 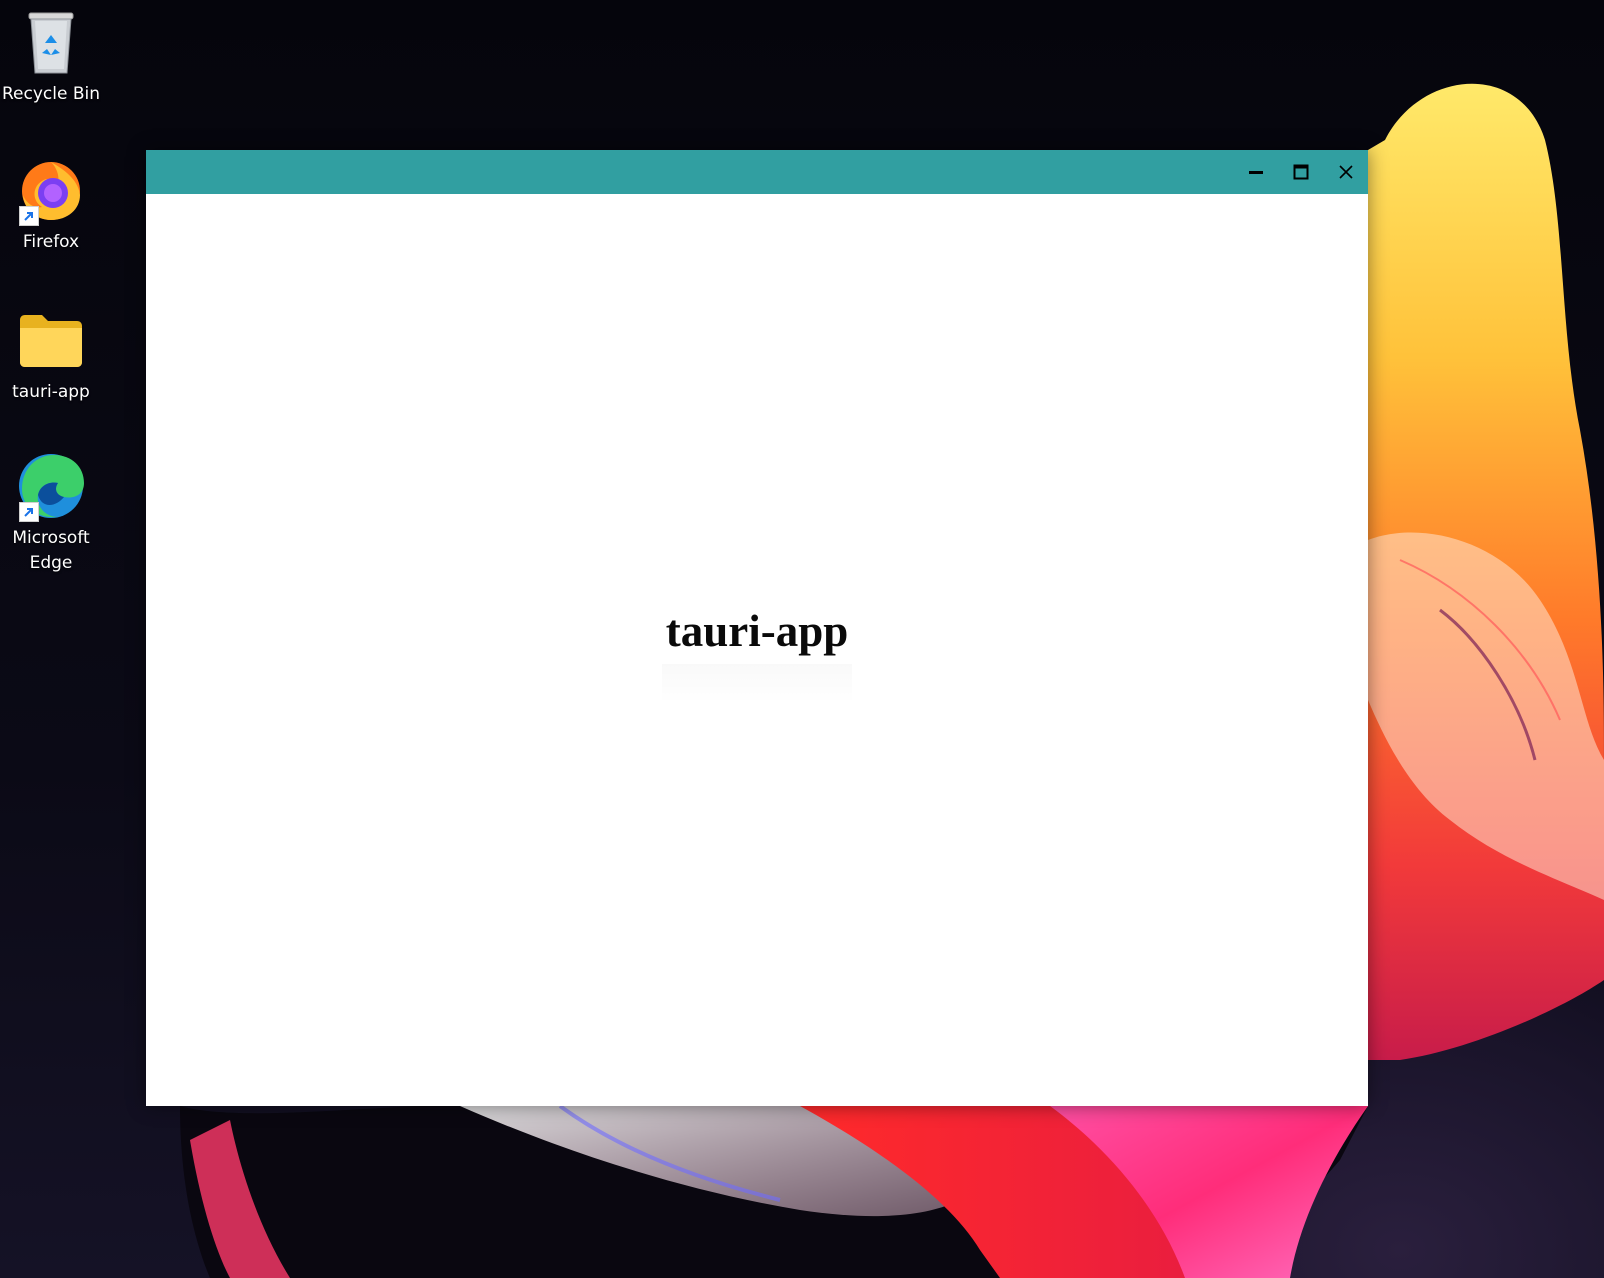 I want to click on desktop-icon-microsoft-edge: Microsoft Edge, so click(x=51, y=513).